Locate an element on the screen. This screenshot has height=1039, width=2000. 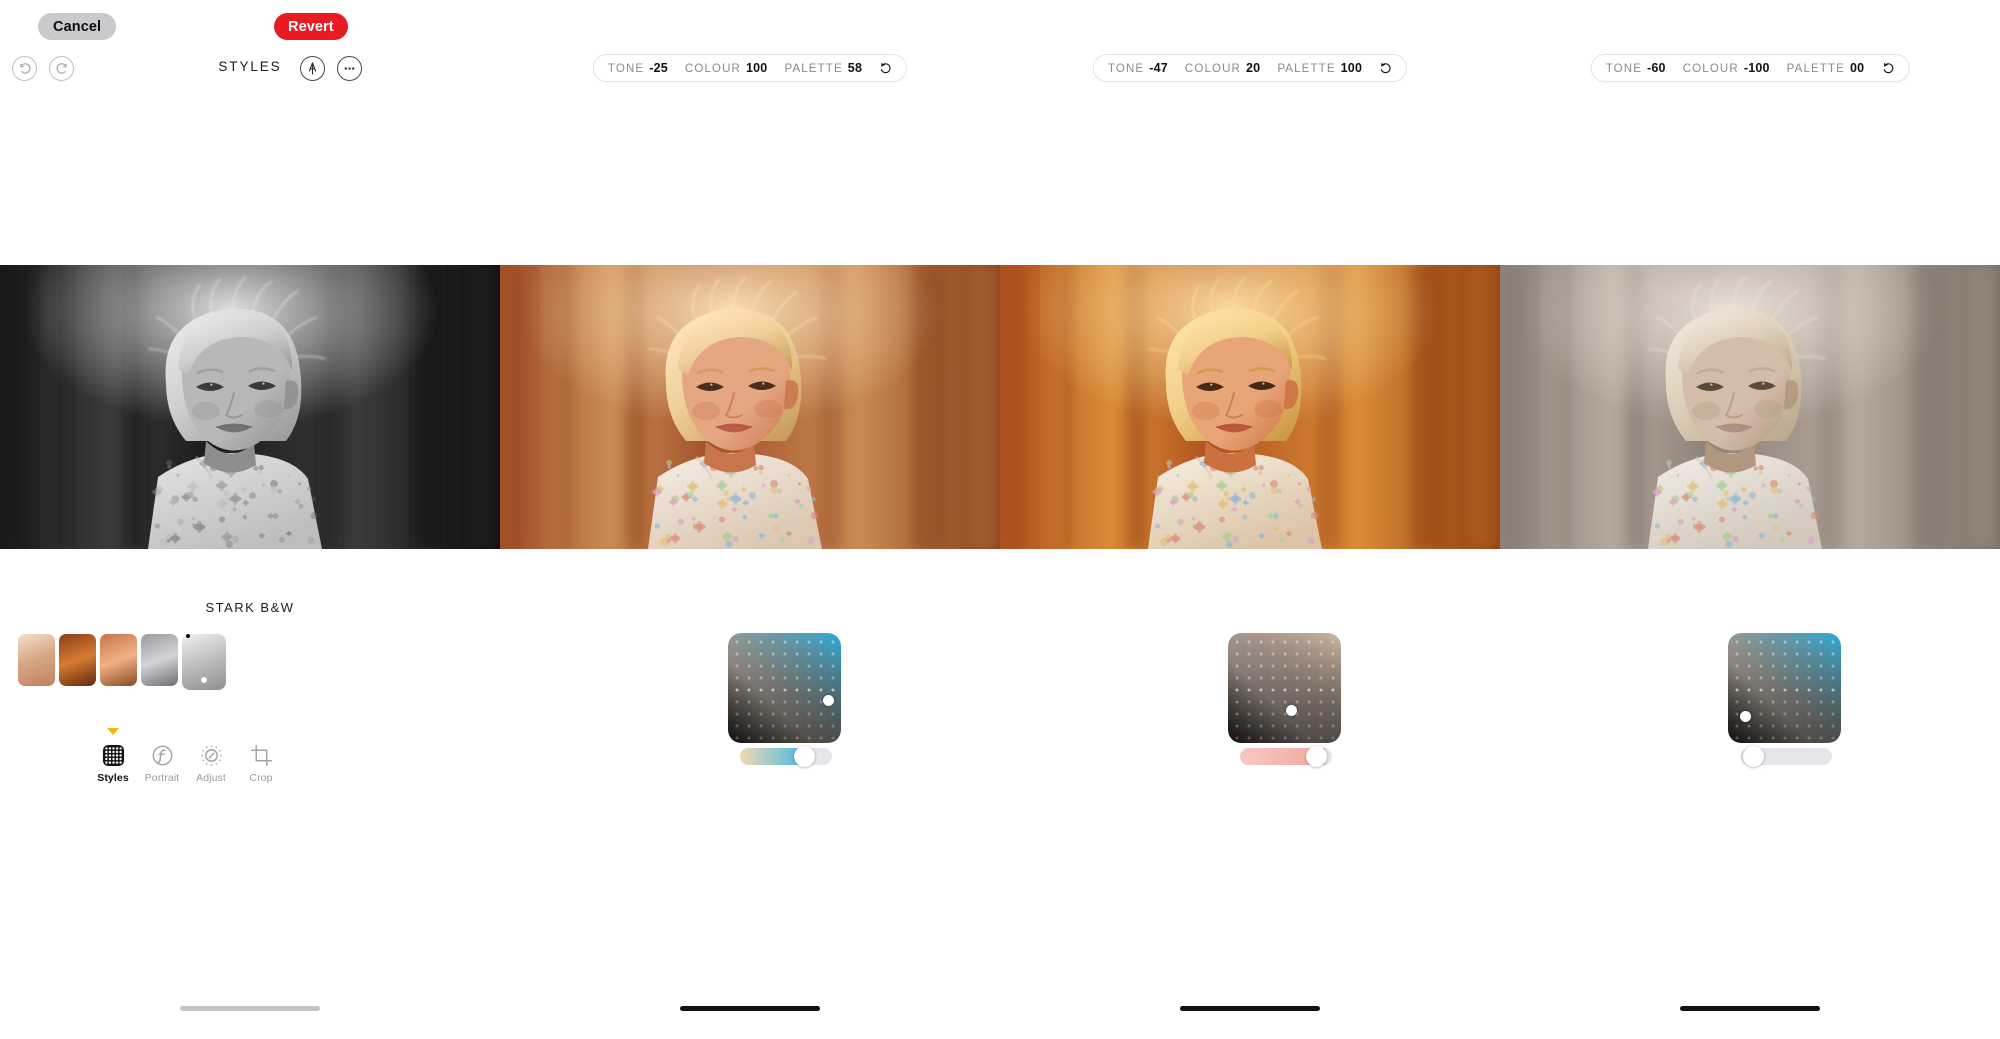
adjust-pill: TONE -47 COLOUR 20 PALETTE 100 is located at coordinates (1250, 68).